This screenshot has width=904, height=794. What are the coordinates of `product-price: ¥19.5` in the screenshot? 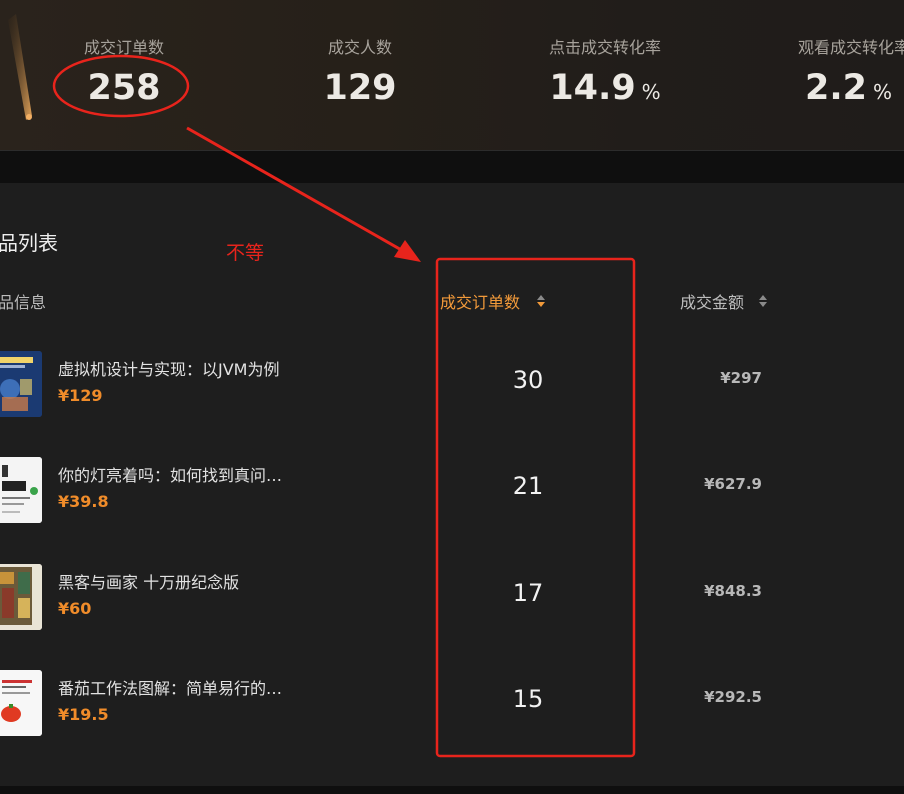 It's located at (83, 714).